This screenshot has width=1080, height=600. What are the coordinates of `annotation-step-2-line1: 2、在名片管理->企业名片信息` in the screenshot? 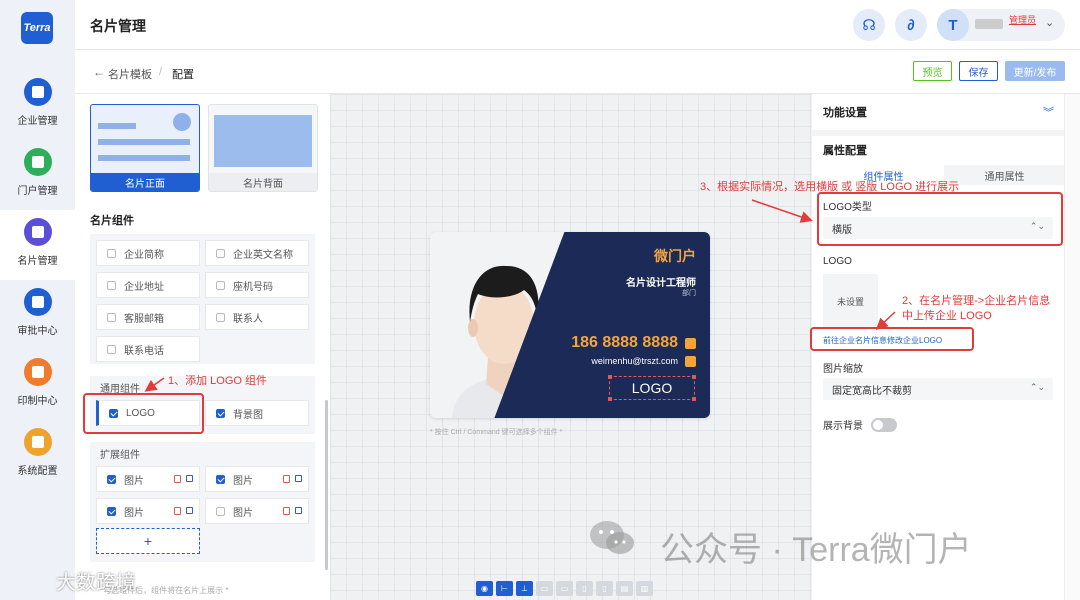 It's located at (976, 301).